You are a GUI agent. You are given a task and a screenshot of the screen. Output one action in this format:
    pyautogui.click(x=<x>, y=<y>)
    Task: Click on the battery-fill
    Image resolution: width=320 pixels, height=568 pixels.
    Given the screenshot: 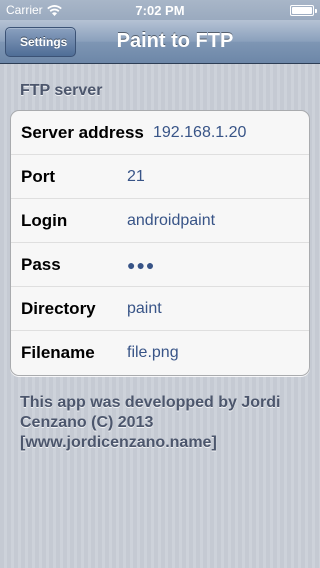 What is the action you would take?
    pyautogui.click(x=302, y=10)
    